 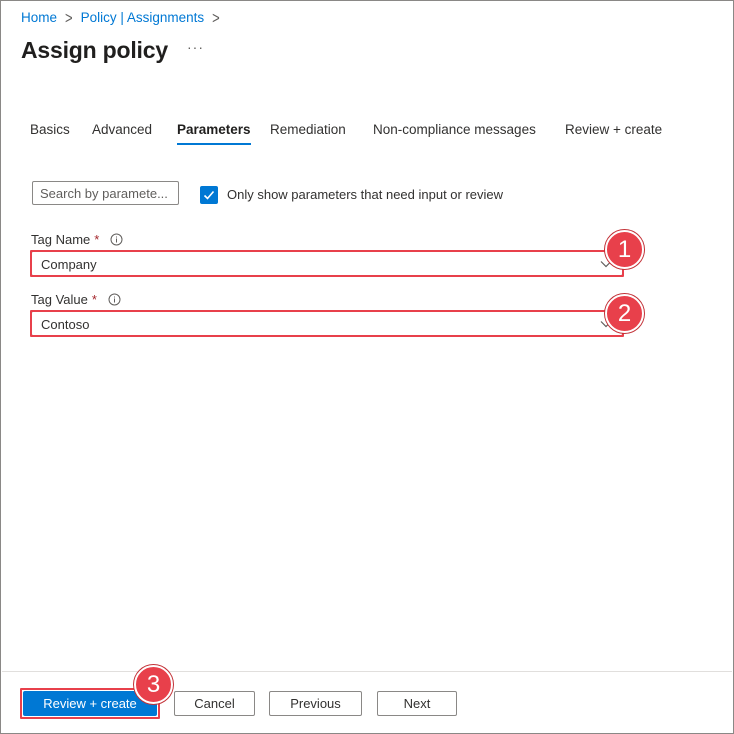 What do you see at coordinates (214, 703) in the screenshot?
I see `cancel-button: Cancel` at bounding box center [214, 703].